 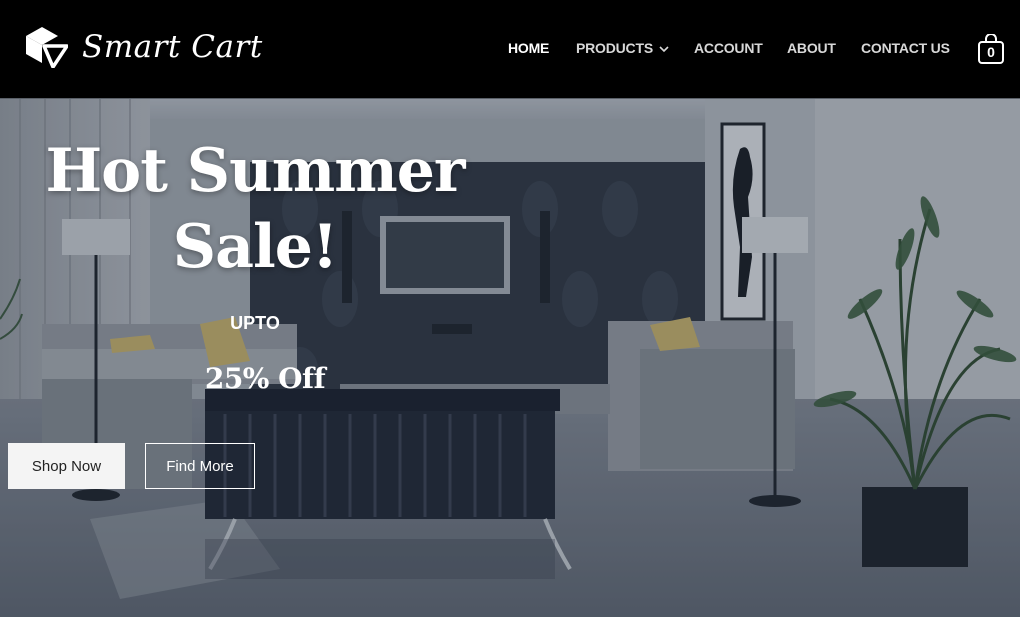 What do you see at coordinates (200, 466) in the screenshot?
I see `find-more-button: Find More` at bounding box center [200, 466].